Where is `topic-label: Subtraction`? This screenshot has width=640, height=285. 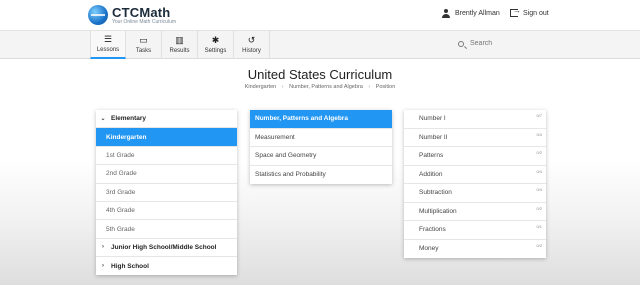 topic-label: Subtraction is located at coordinates (435, 193).